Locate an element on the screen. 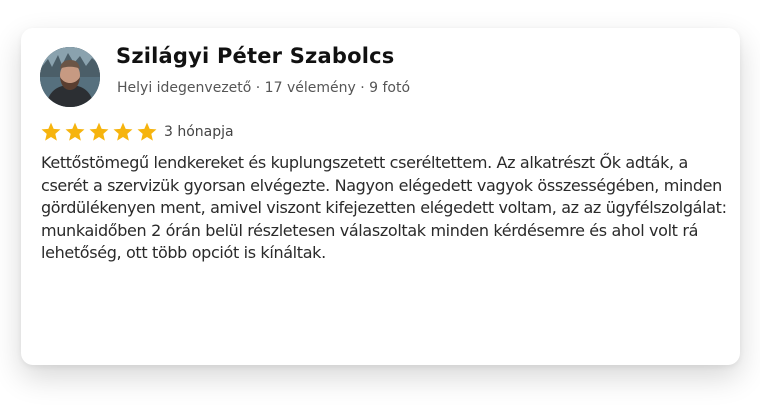 This screenshot has height=419, width=760. star-rating is located at coordinates (99, 132).